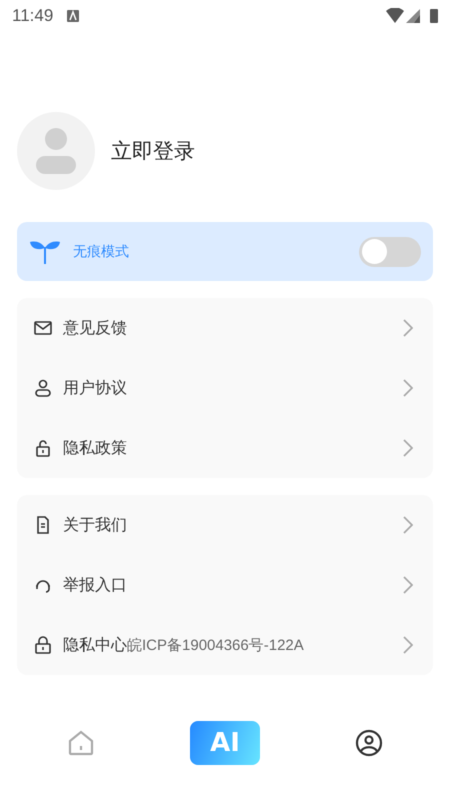 The image size is (450, 800). I want to click on icp-license-text: 皖ICP备19004366号-122A, so click(216, 645).